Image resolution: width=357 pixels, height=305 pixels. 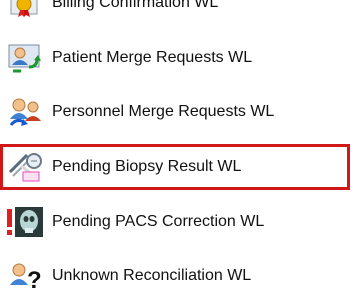 I want to click on worklist-item-unknown-reconciliation: ? Unknown Reconciliation WL, so click(x=175, y=276).